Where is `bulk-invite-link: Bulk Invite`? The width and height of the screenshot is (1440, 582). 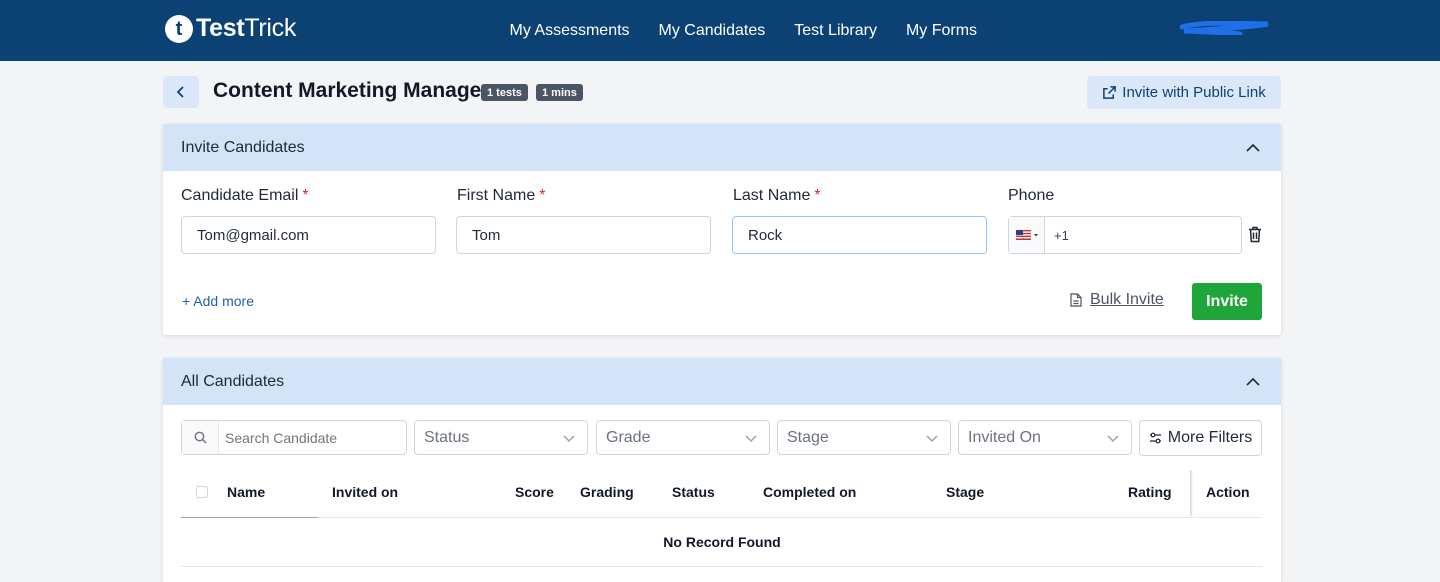
bulk-invite-link: Bulk Invite is located at coordinates (1117, 300).